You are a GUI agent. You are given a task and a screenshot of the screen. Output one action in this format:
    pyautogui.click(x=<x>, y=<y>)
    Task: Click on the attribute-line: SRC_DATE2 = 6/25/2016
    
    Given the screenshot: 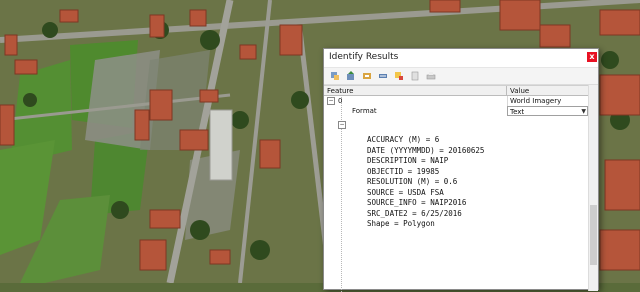 What is the action you would take?
    pyautogui.click(x=414, y=213)
    